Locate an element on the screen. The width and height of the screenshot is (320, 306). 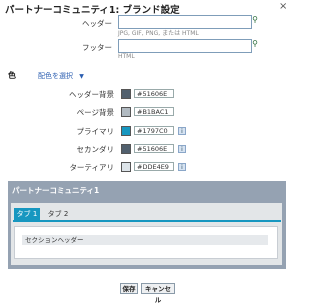
header-hint: JPG, GIF, PNG, または HTML is located at coordinates (158, 33).